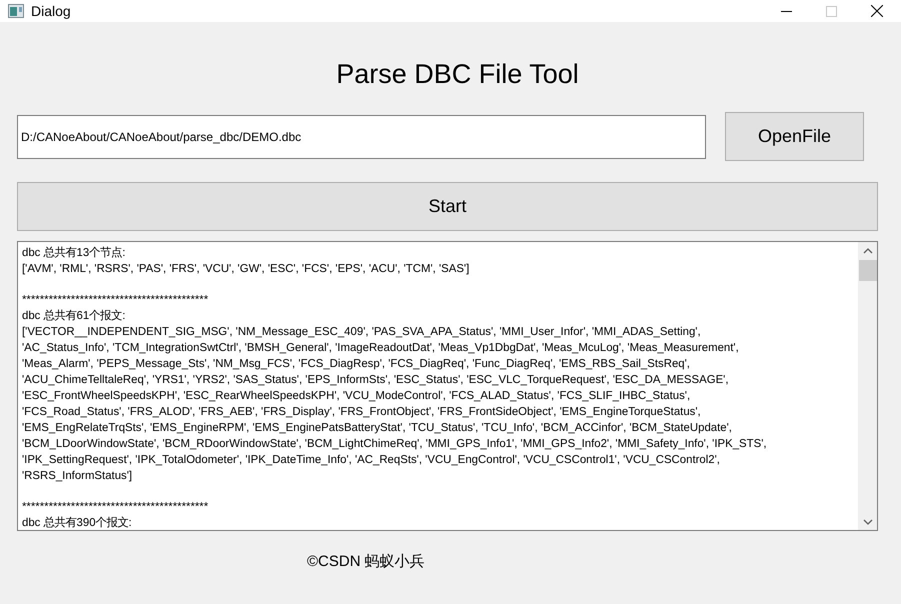 Image resolution: width=901 pixels, height=604 pixels. Describe the element at coordinates (51, 11) in the screenshot. I see `window-title: Dialog` at that location.